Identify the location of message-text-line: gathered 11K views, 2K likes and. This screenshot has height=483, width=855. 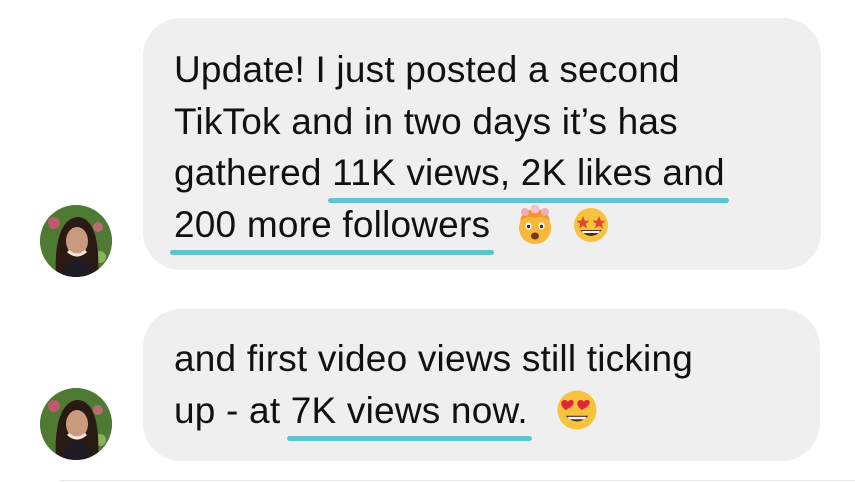
(451, 175).